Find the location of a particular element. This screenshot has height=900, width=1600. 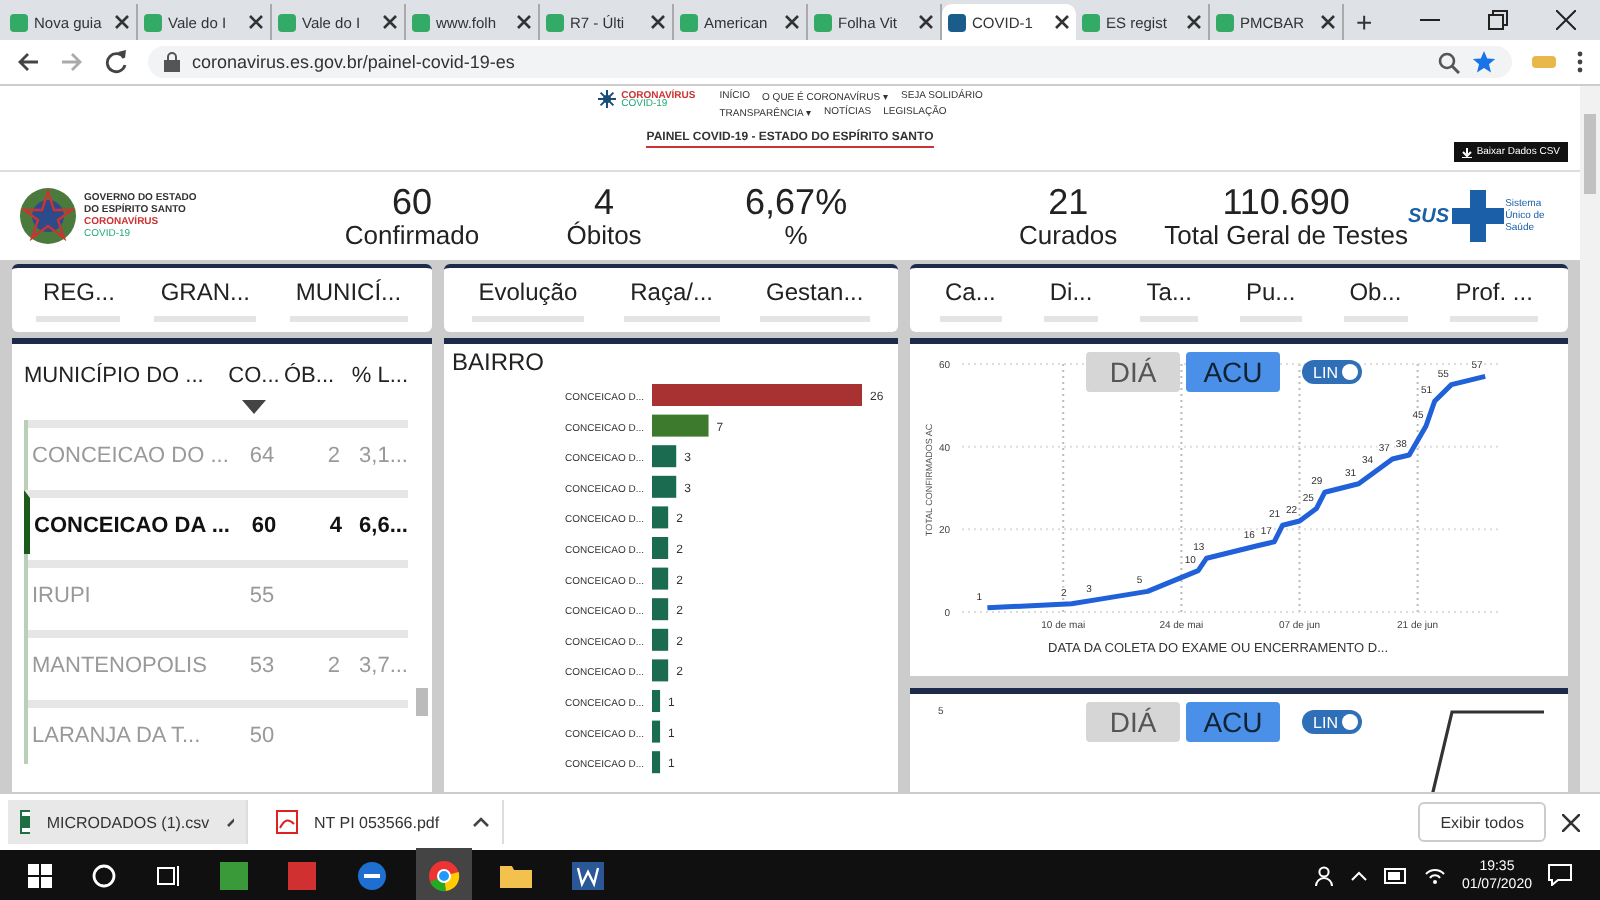

spreadsheet-file-icon is located at coordinates (25, 822).